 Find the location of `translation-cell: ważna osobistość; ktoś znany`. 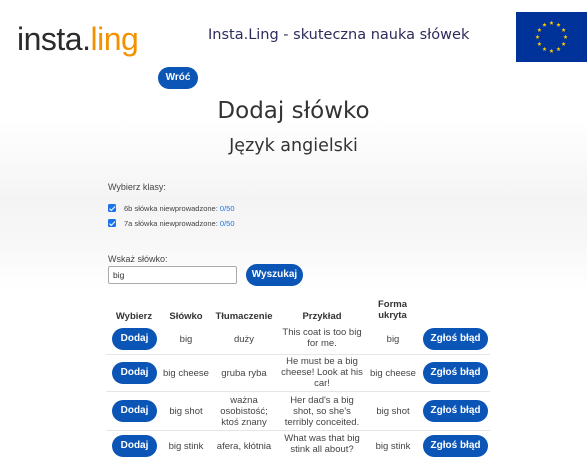

translation-cell: ważna osobistość; ktoś znany is located at coordinates (244, 411).